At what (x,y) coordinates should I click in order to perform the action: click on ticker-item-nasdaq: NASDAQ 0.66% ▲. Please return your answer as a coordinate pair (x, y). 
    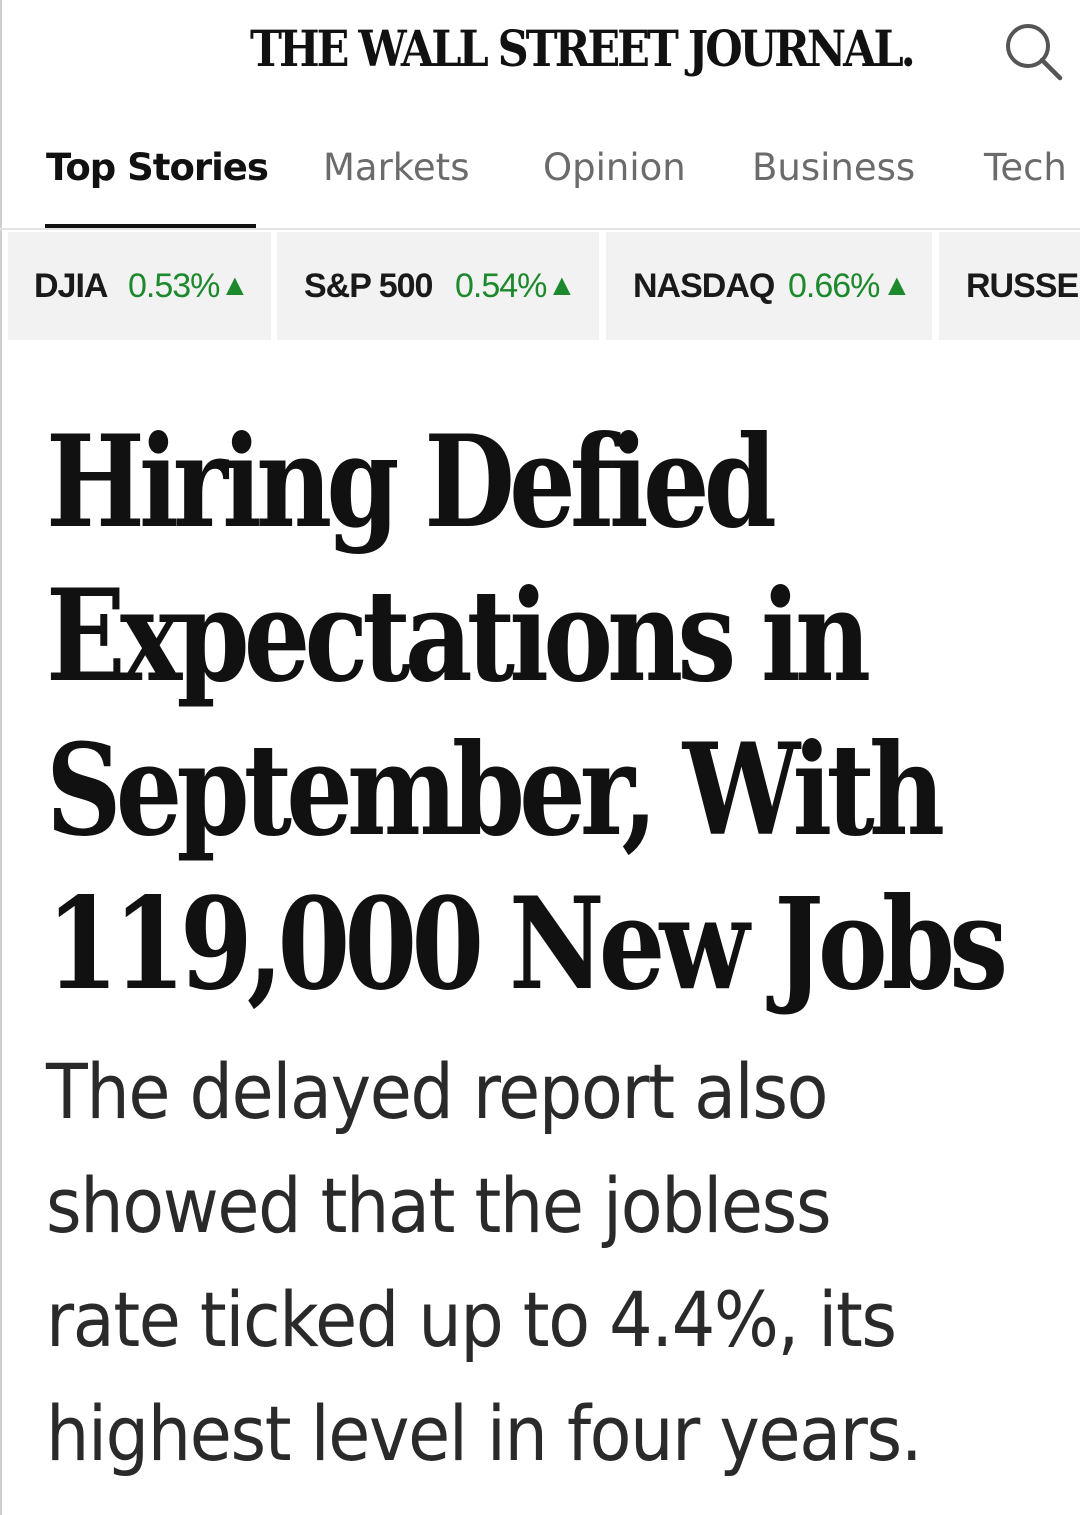
    Looking at the image, I should click on (769, 286).